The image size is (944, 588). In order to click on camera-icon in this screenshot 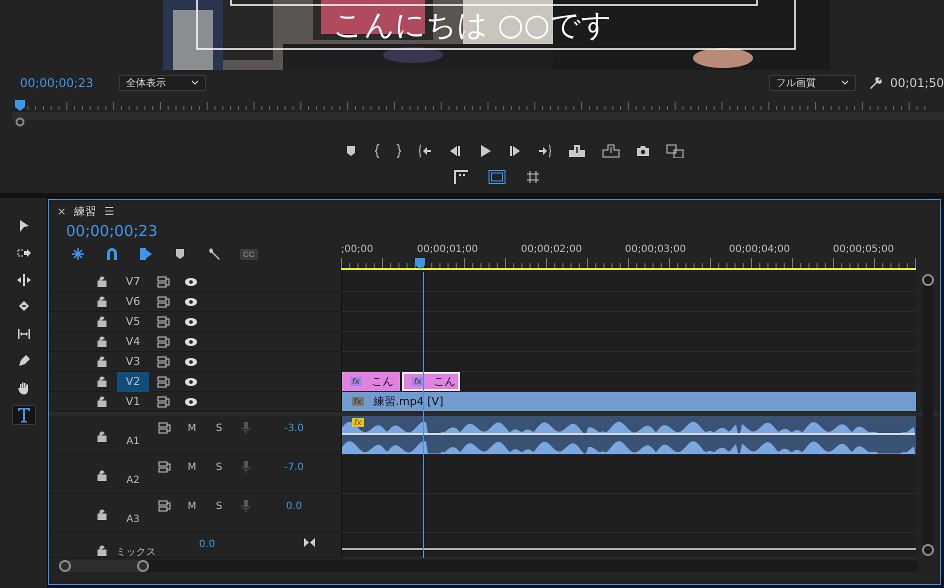, I will do `click(643, 151)`.